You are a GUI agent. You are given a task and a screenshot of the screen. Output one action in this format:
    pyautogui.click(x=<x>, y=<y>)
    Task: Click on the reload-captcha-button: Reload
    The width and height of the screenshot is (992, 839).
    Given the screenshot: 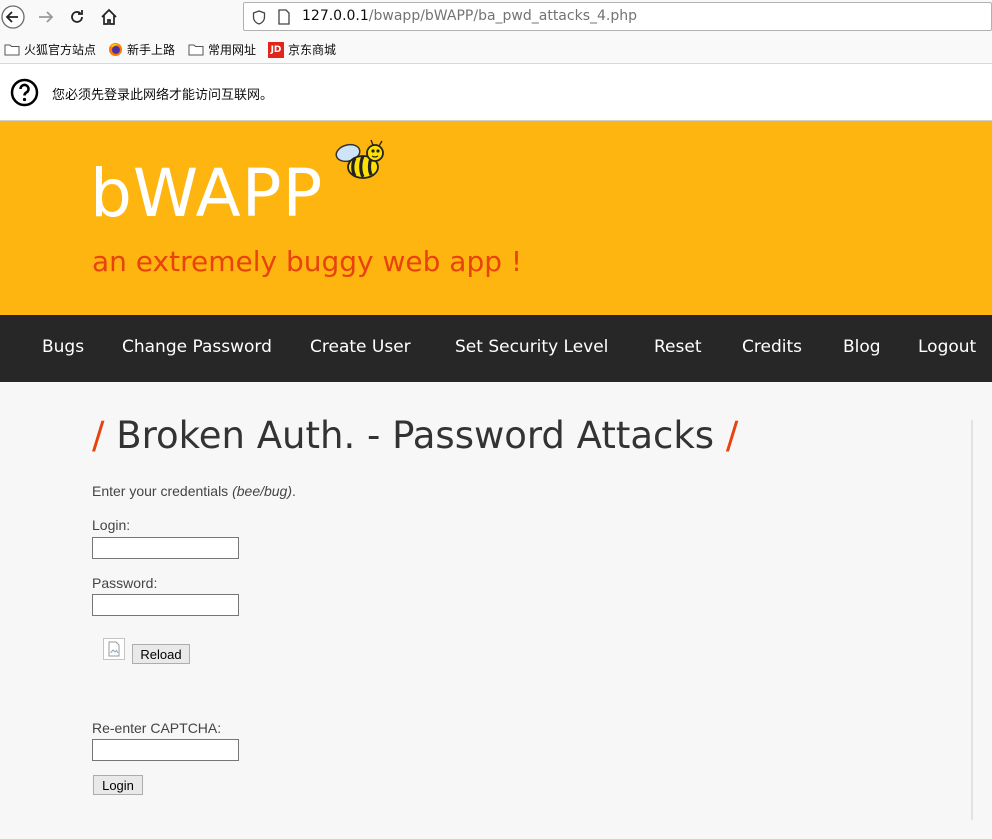 What is the action you would take?
    pyautogui.click(x=161, y=654)
    